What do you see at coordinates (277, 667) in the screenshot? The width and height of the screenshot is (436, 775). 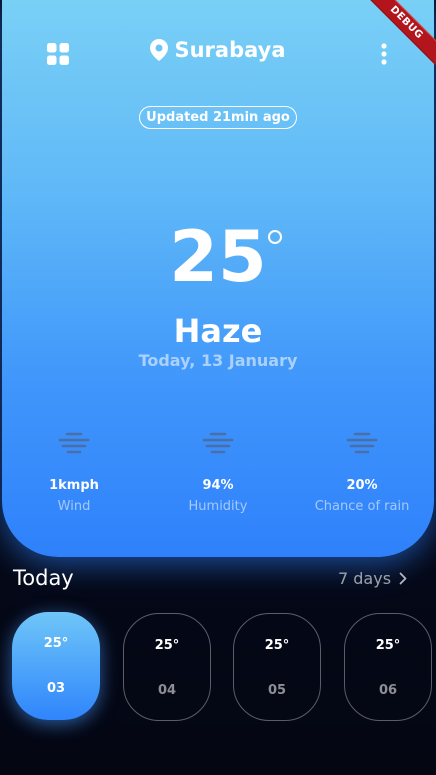 I see `forecast-day-card: 25° 05` at bounding box center [277, 667].